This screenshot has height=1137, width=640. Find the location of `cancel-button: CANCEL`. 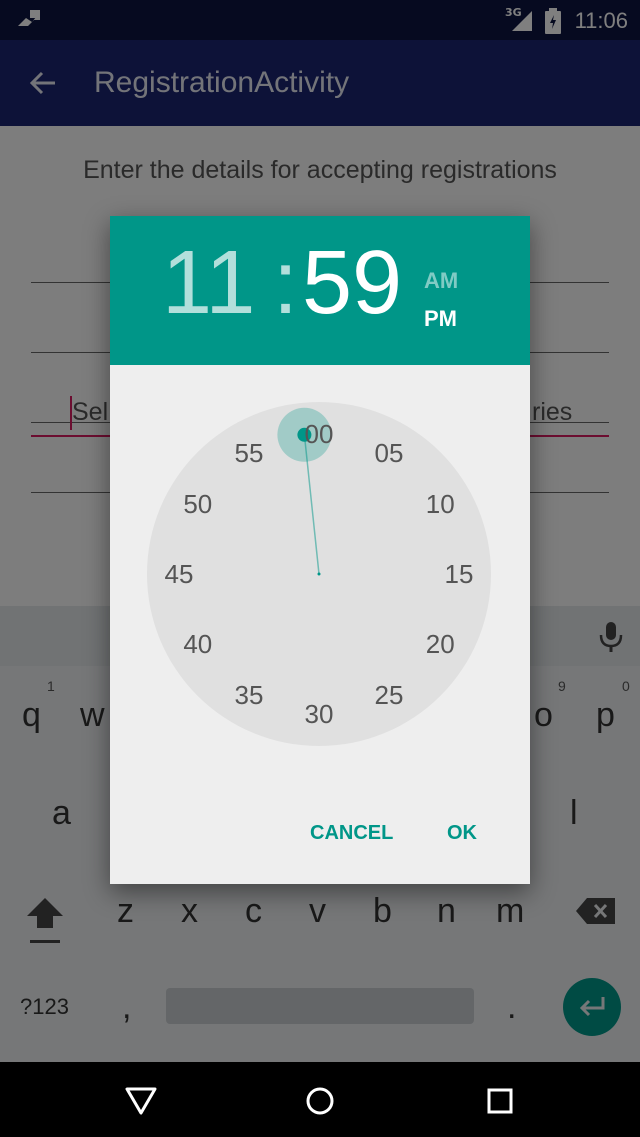

cancel-button: CANCEL is located at coordinates (351, 833).